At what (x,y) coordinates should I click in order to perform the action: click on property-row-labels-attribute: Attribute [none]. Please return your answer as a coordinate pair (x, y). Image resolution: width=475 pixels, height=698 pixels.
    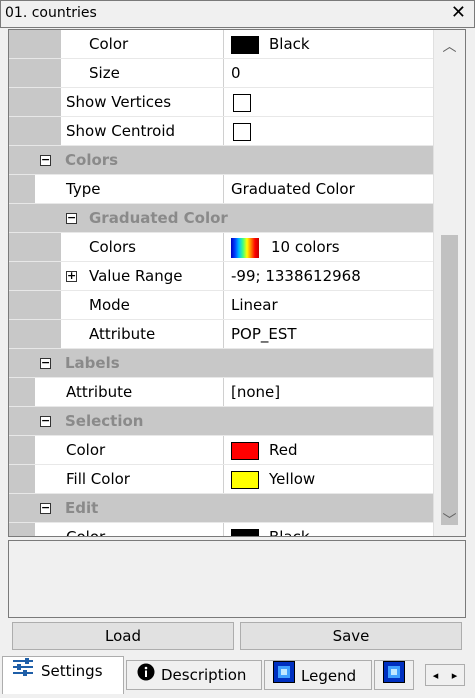
    Looking at the image, I should click on (222, 392).